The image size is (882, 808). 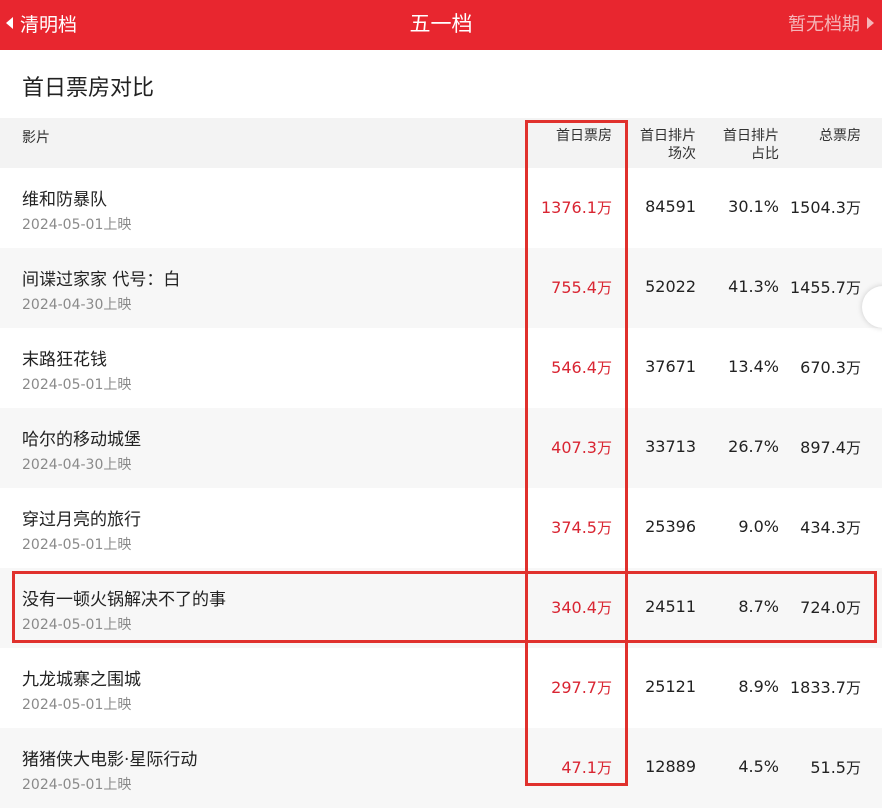 What do you see at coordinates (840, 136) in the screenshot?
I see `header-total-box: 总票房` at bounding box center [840, 136].